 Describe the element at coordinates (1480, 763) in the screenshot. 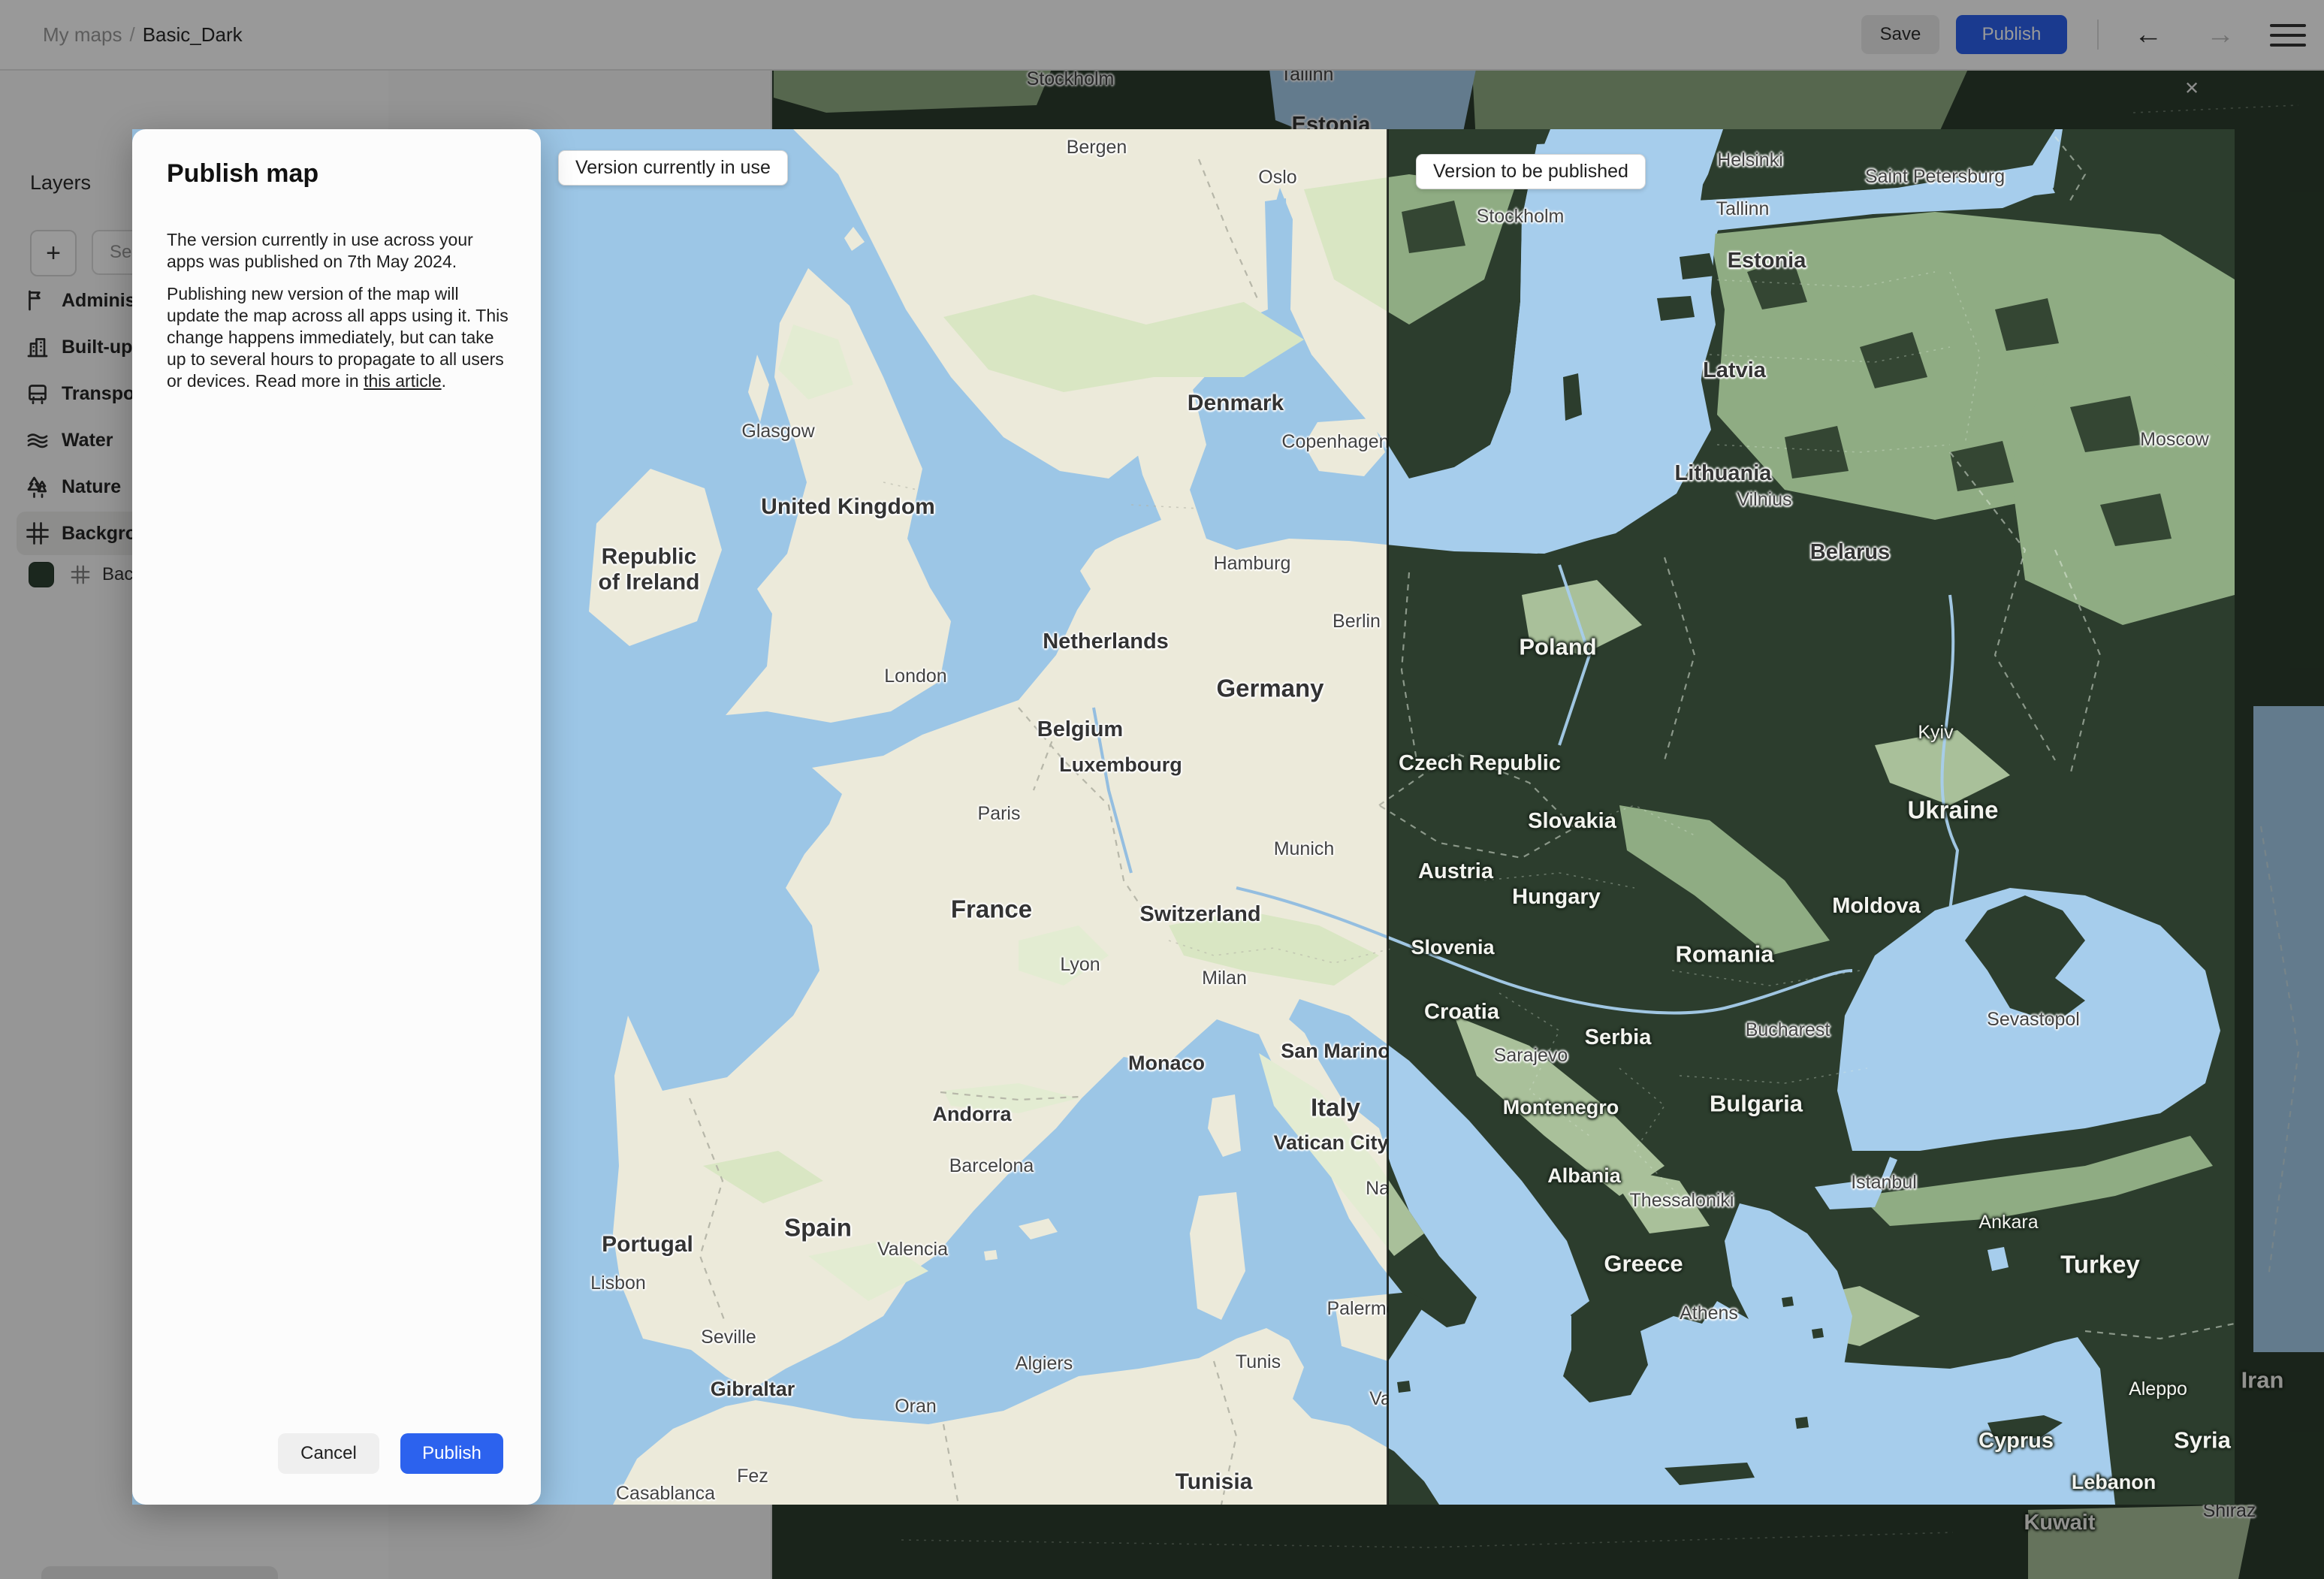

I see `map-label-czech-republic: Czech Republic` at that location.